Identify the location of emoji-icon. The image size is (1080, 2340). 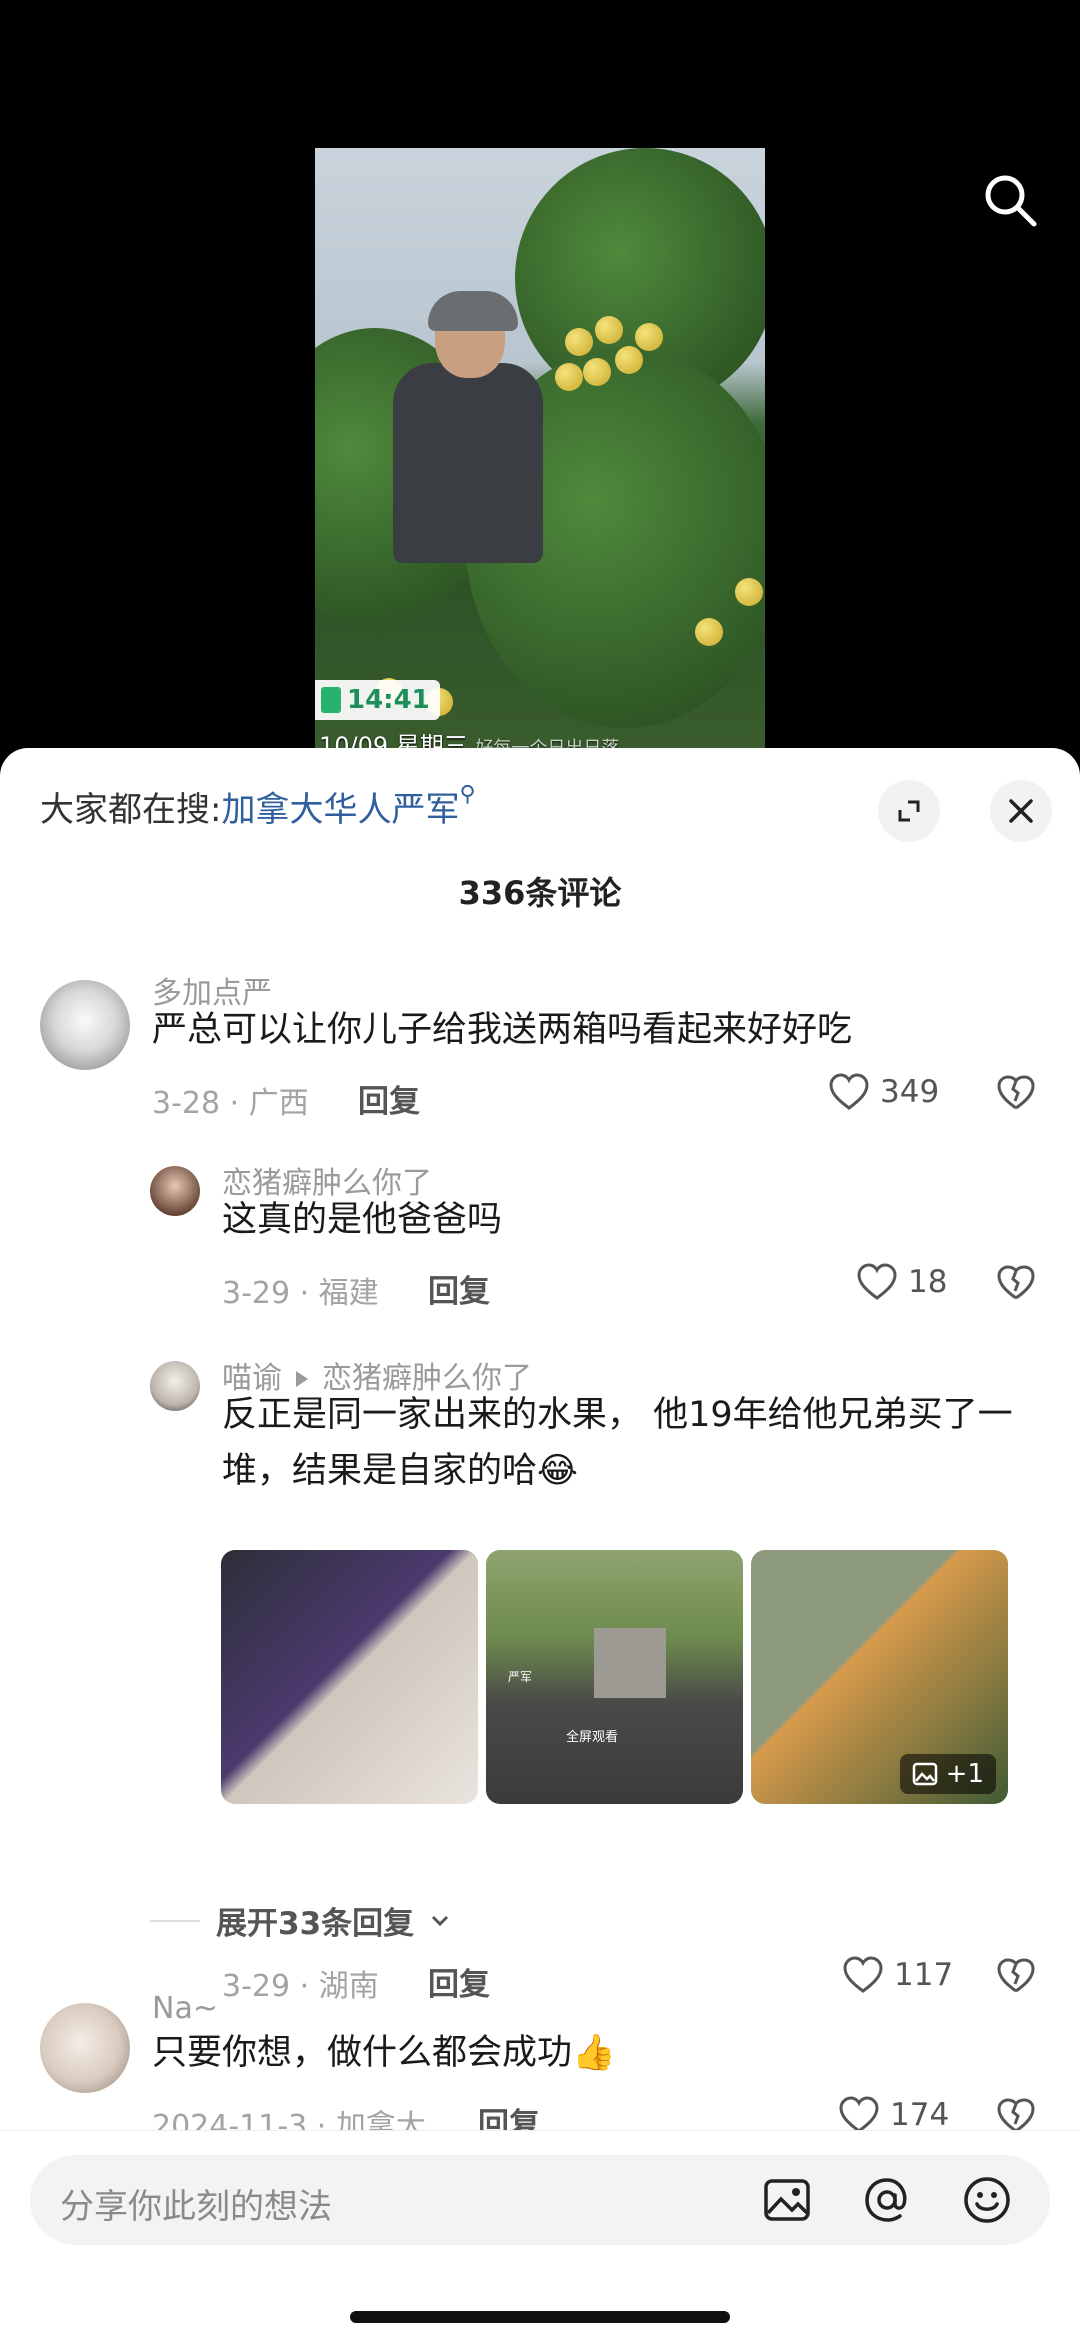
(987, 2200).